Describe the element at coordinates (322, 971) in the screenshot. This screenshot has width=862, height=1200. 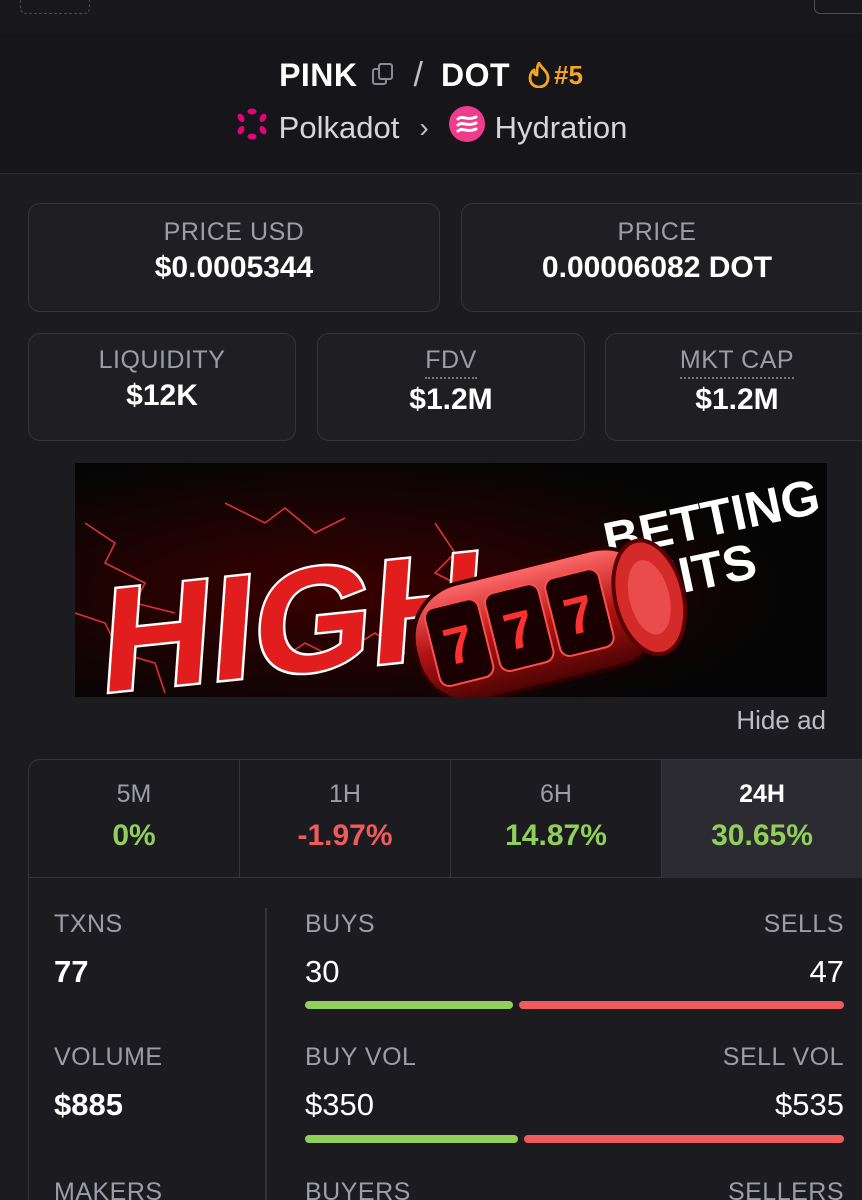
I see `buys-value: 30` at that location.